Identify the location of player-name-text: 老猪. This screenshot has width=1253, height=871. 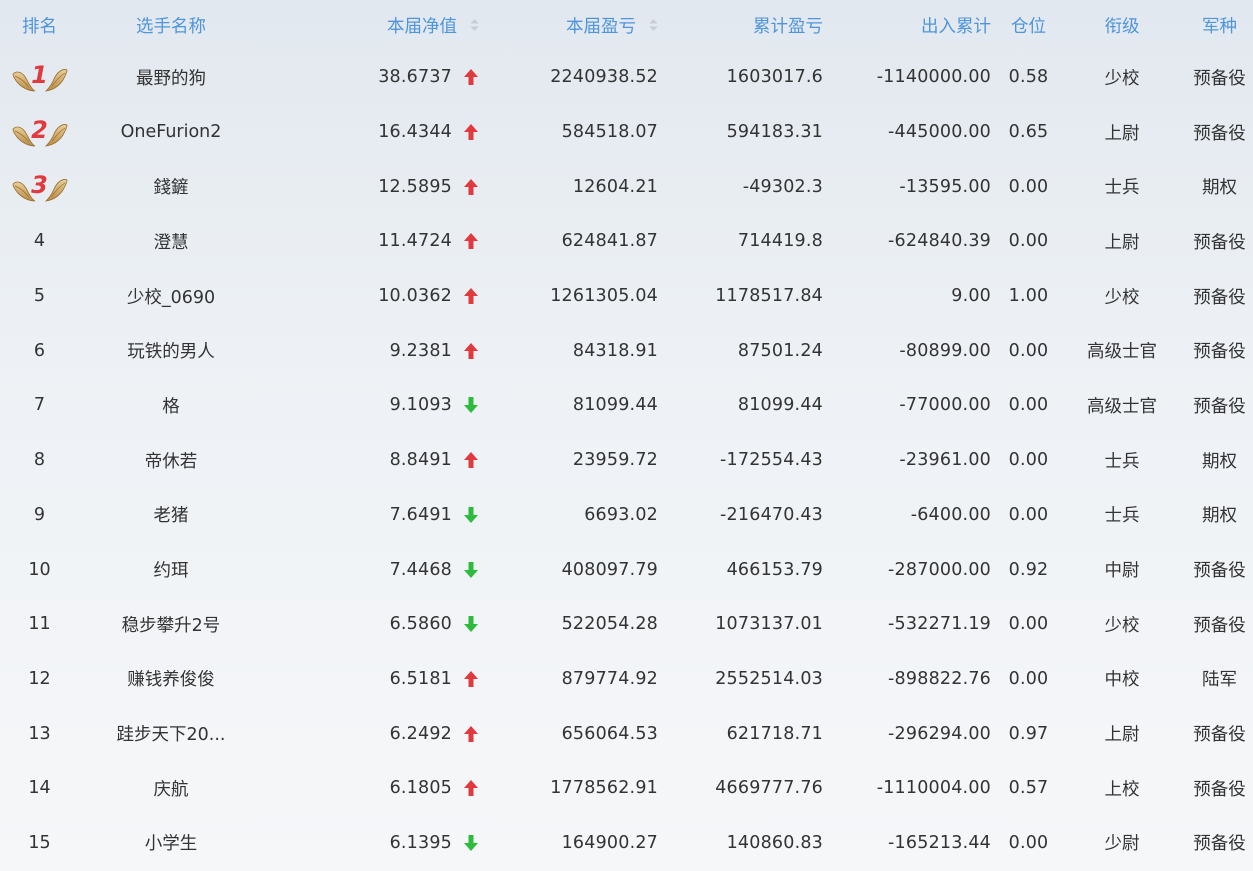
(171, 514).